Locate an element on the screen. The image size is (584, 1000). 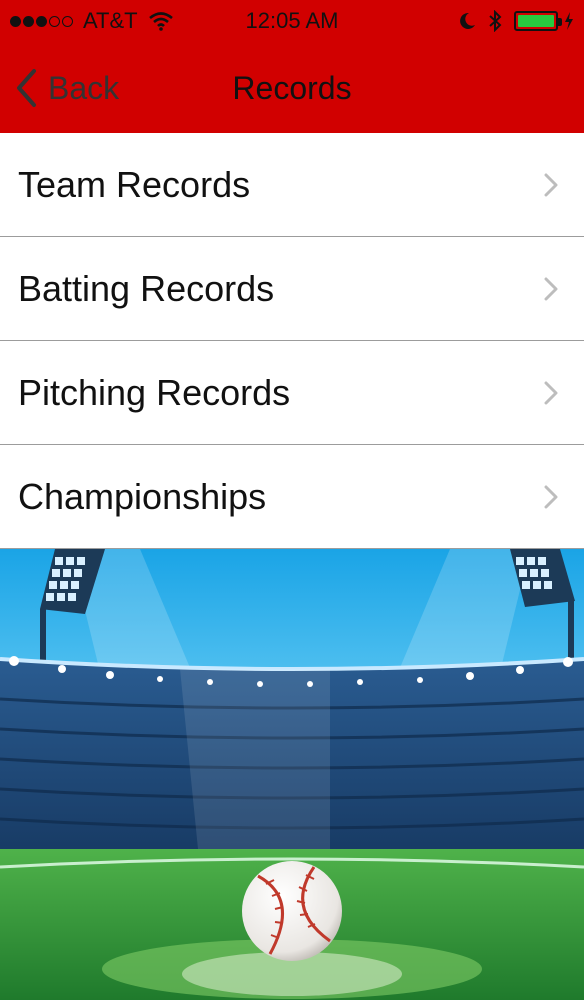
top-bar: AT&T 12:05 AM Back Records is located at coordinates (292, 66).